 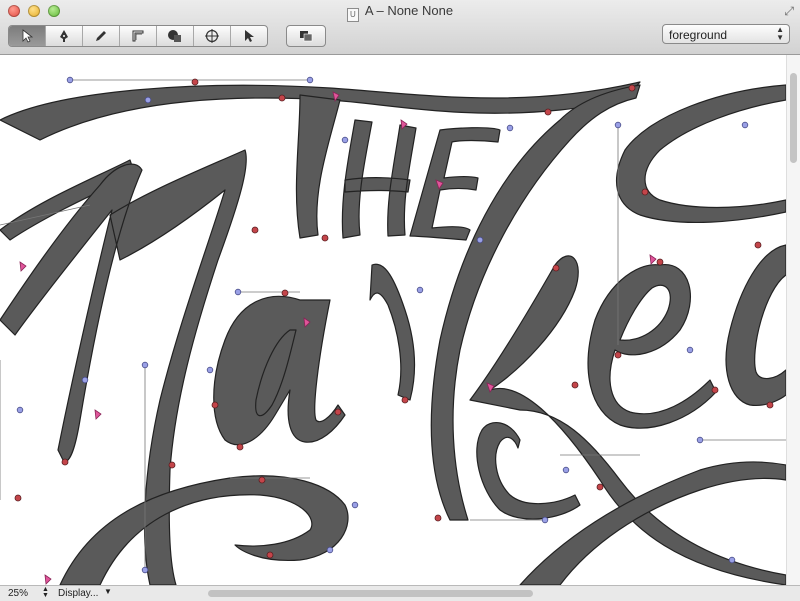 I want to click on pen-nib-icon, so click(x=64, y=36).